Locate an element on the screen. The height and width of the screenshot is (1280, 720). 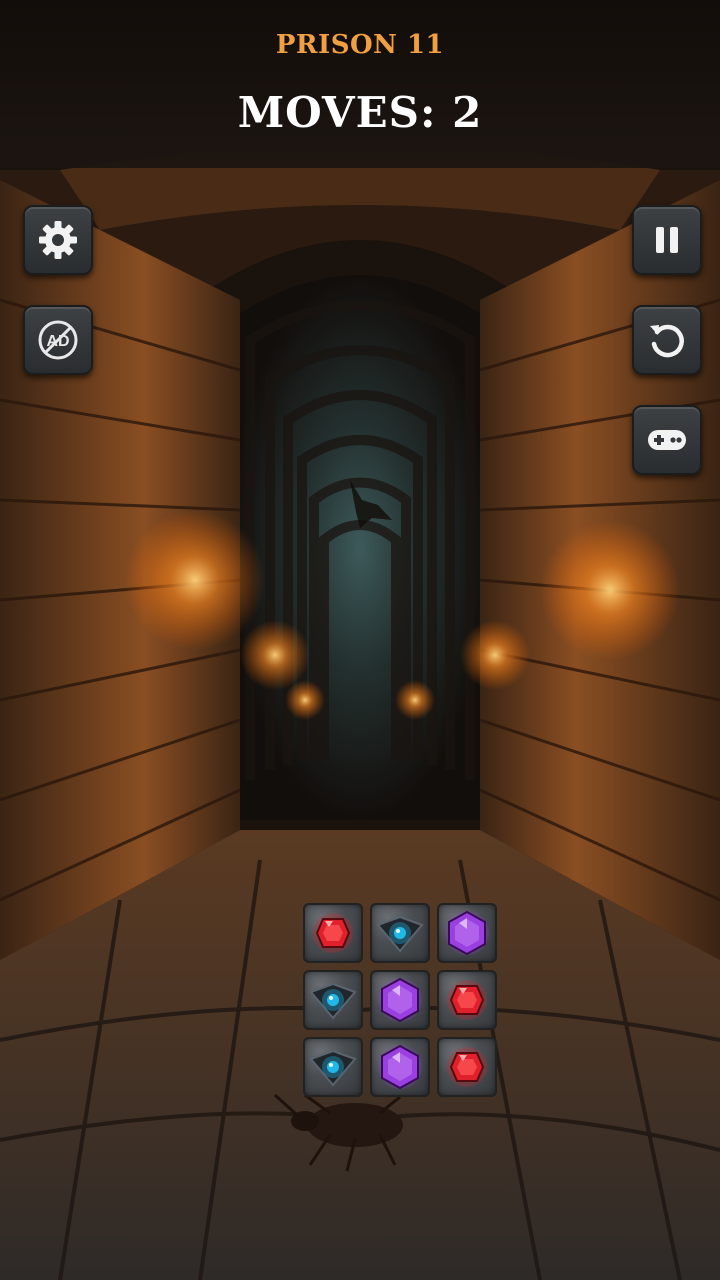
restart-icon is located at coordinates (667, 341).